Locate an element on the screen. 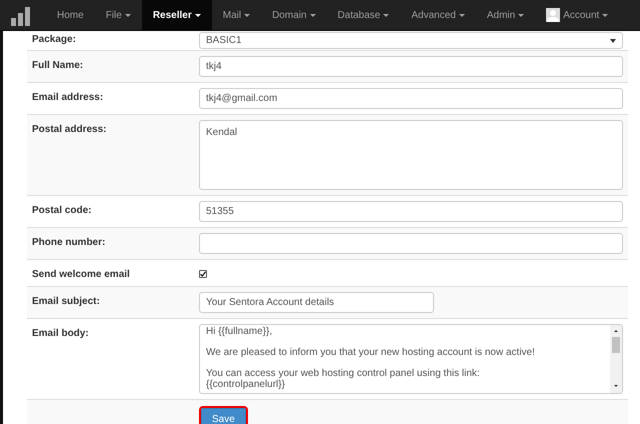 Image resolution: width=640 pixels, height=424 pixels. nav-menu-item: Account is located at coordinates (577, 15).